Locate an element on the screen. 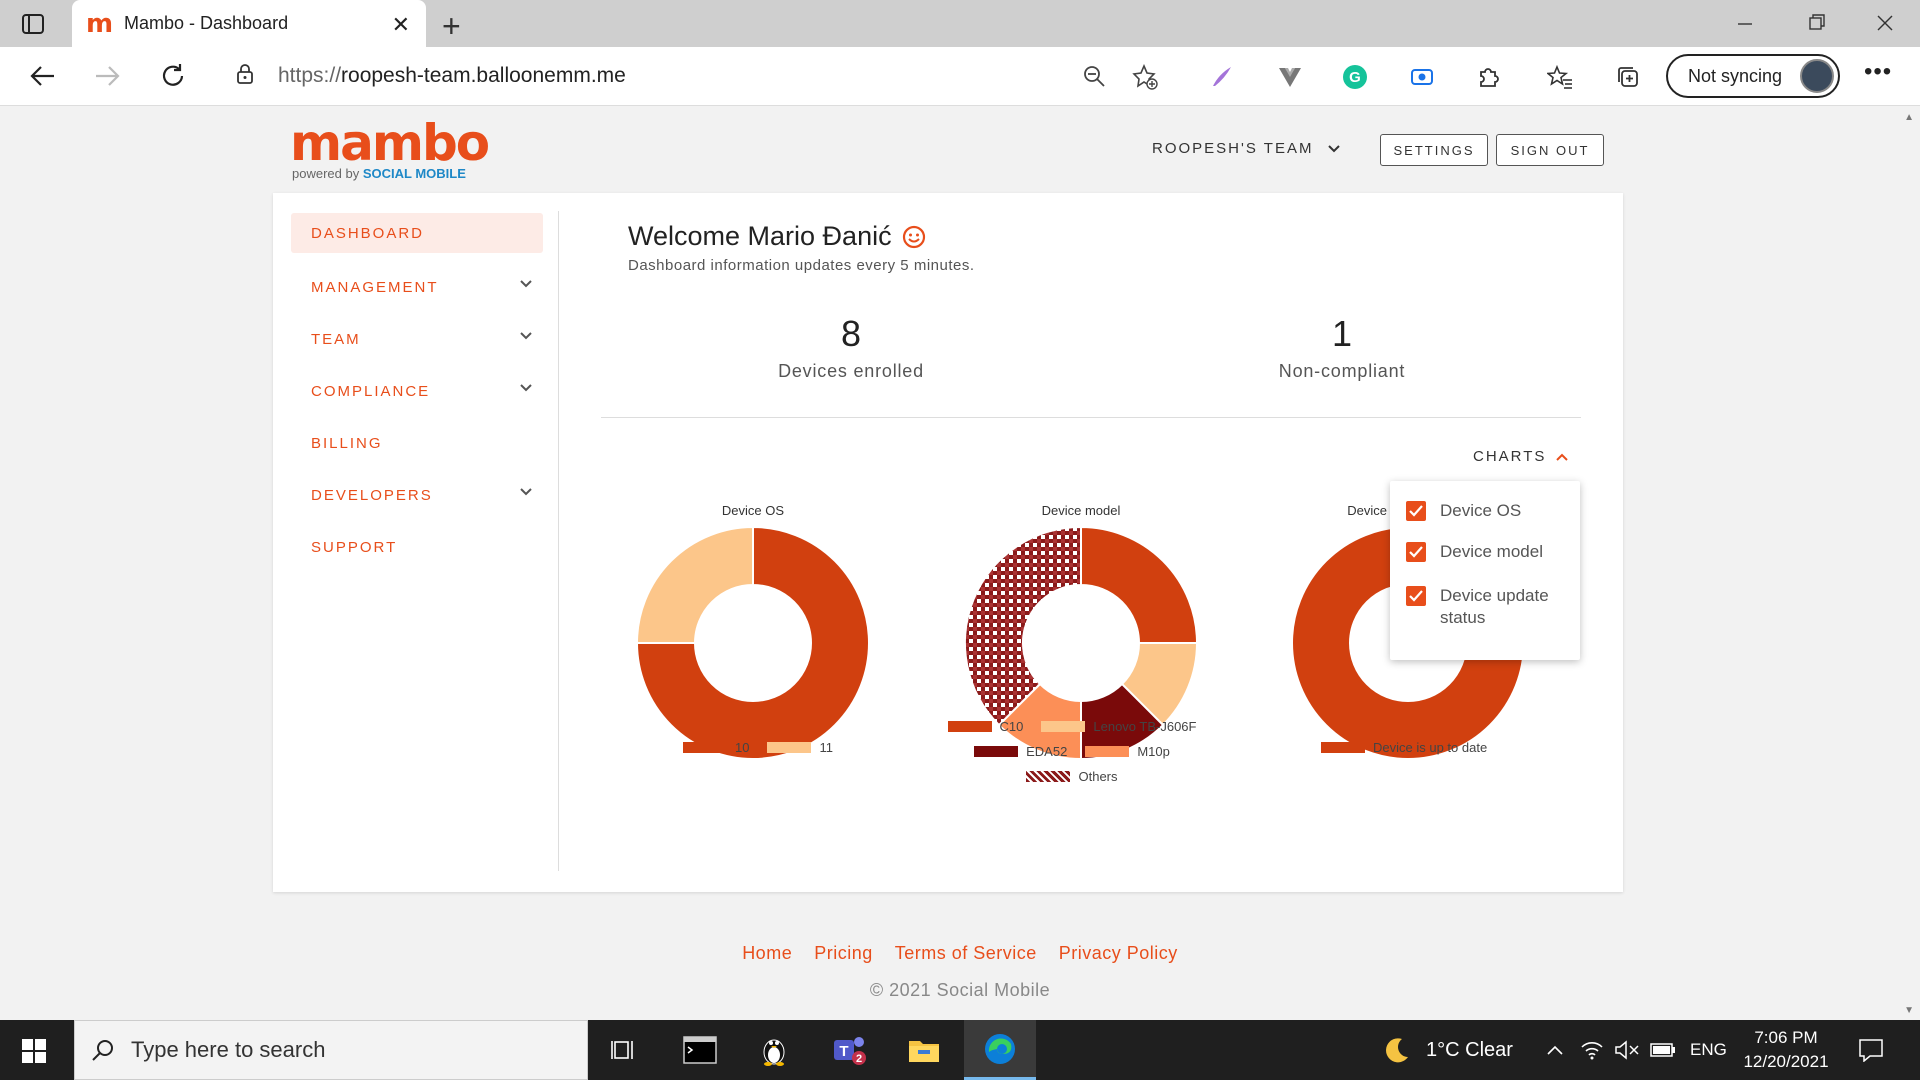 This screenshot has height=1080, width=1920. chart-device-os: Device OS 10 11 is located at coordinates (753, 638).